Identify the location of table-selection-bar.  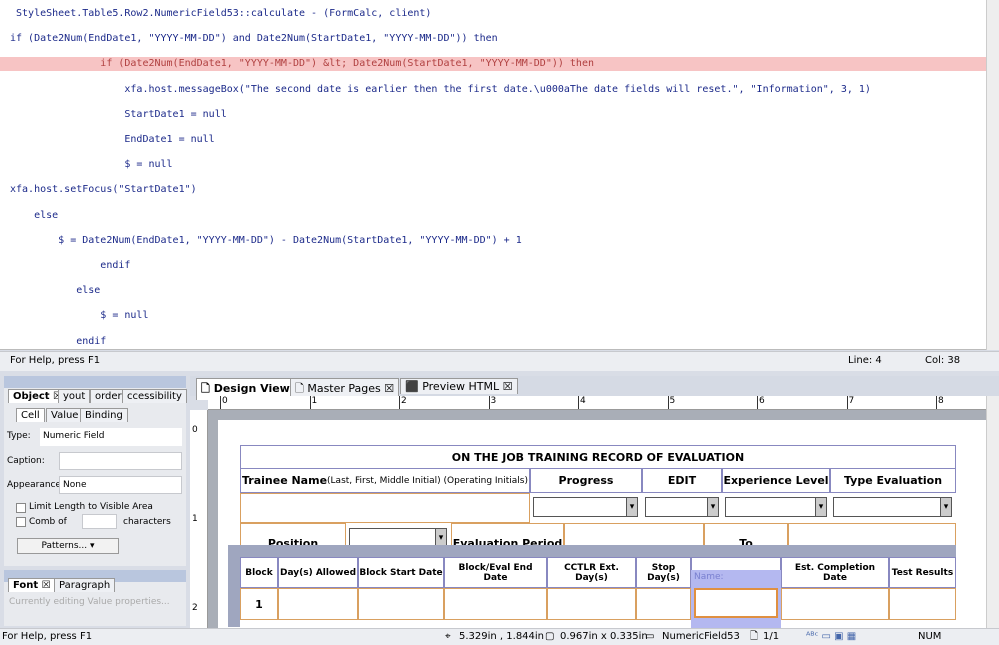
(592, 551).